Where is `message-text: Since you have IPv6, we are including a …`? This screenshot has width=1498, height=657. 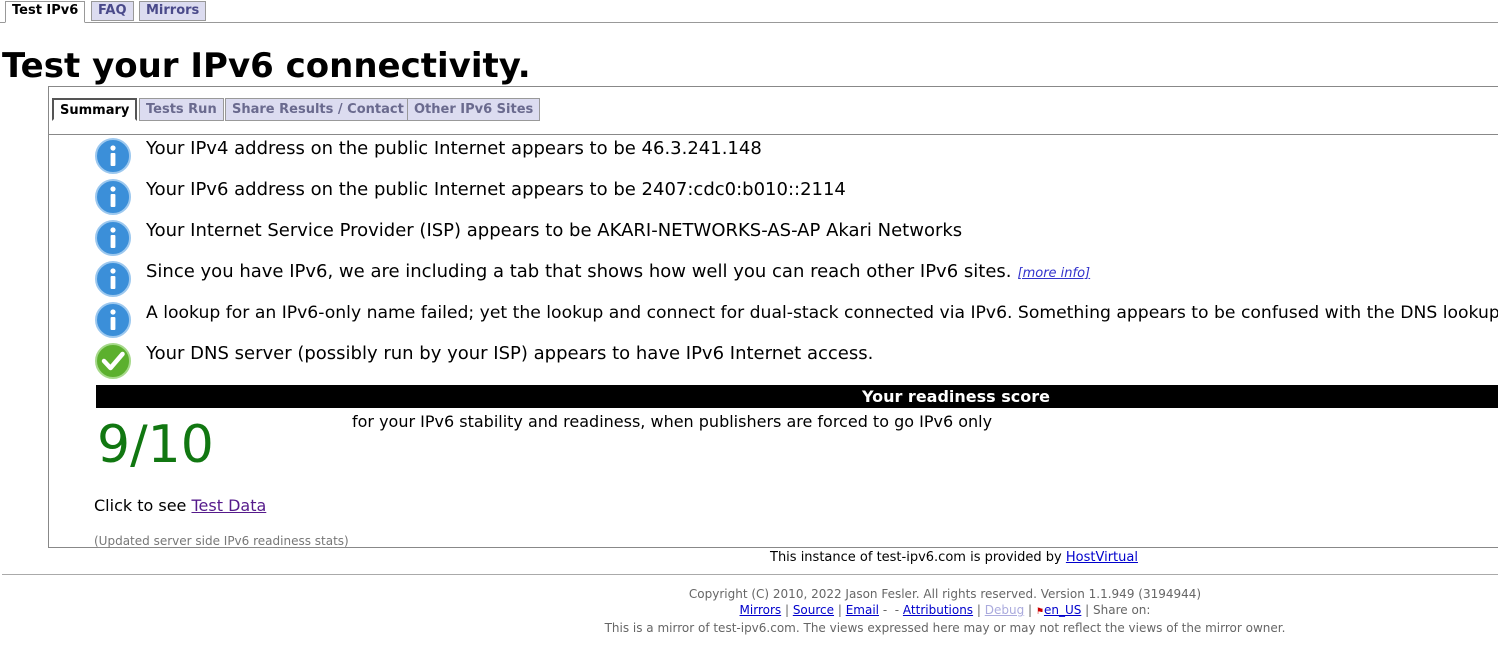 message-text: Since you have IPv6, we are including a … is located at coordinates (579, 271).